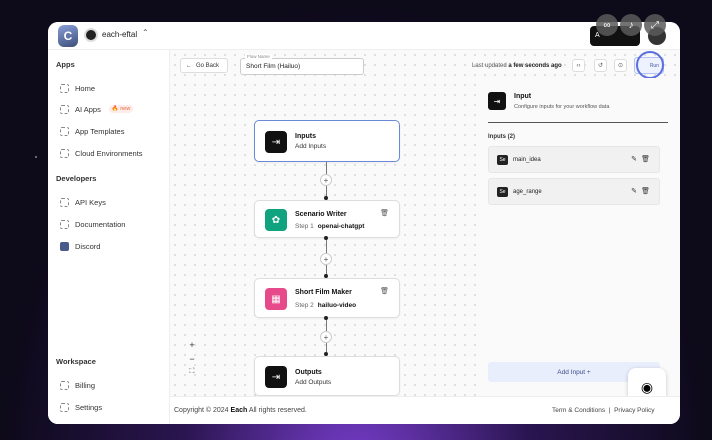 The width and height of the screenshot is (712, 440). Describe the element at coordinates (192, 359) in the screenshot. I see `zoom-out-button: −` at that location.